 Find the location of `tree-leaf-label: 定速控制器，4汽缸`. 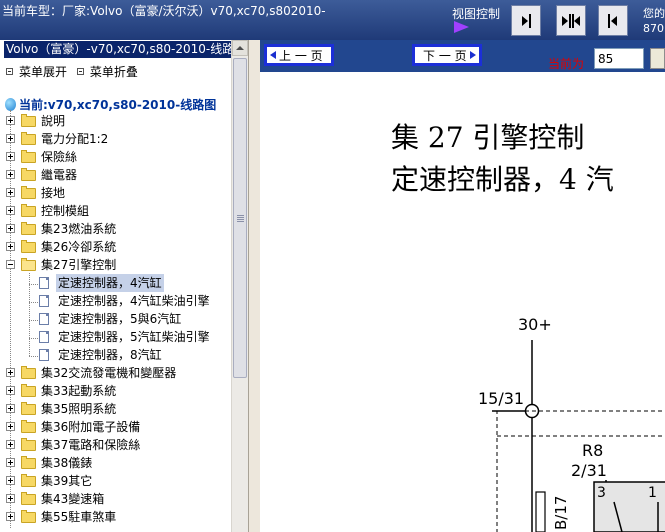

tree-leaf-label: 定速控制器，4汽缸 is located at coordinates (110, 283).